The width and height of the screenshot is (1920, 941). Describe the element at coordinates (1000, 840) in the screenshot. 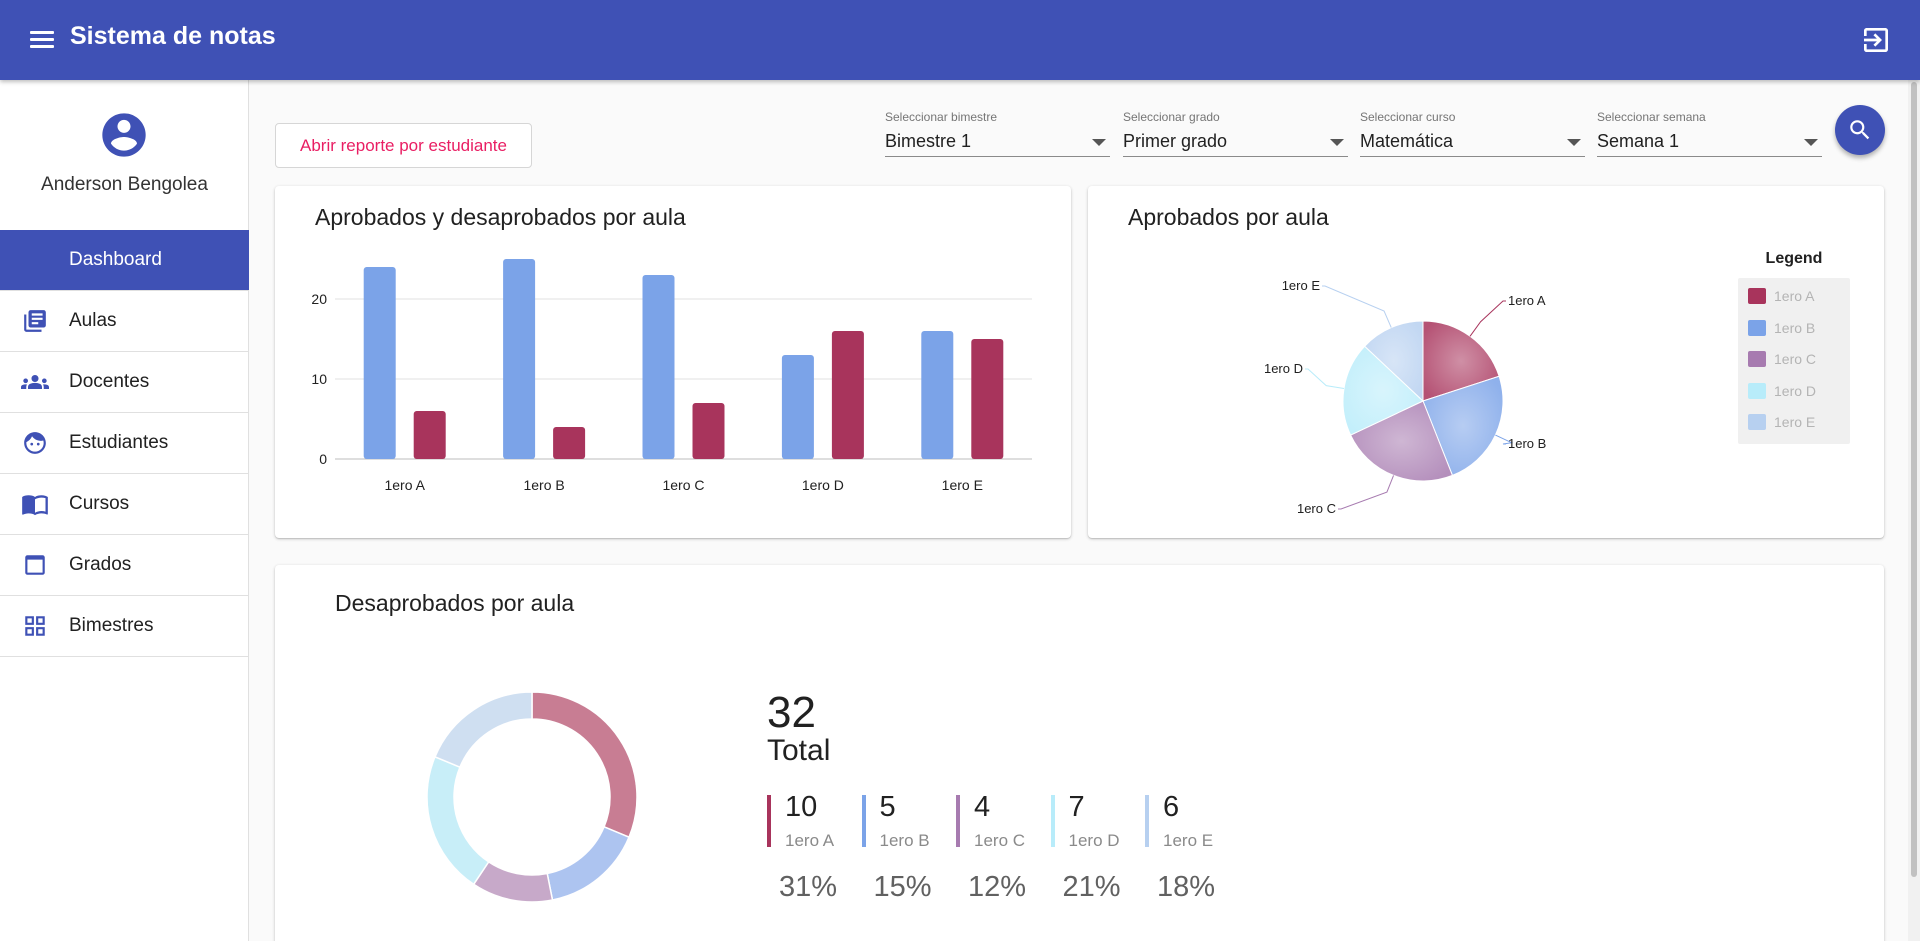

I see `stat-label: 1ero C` at that location.